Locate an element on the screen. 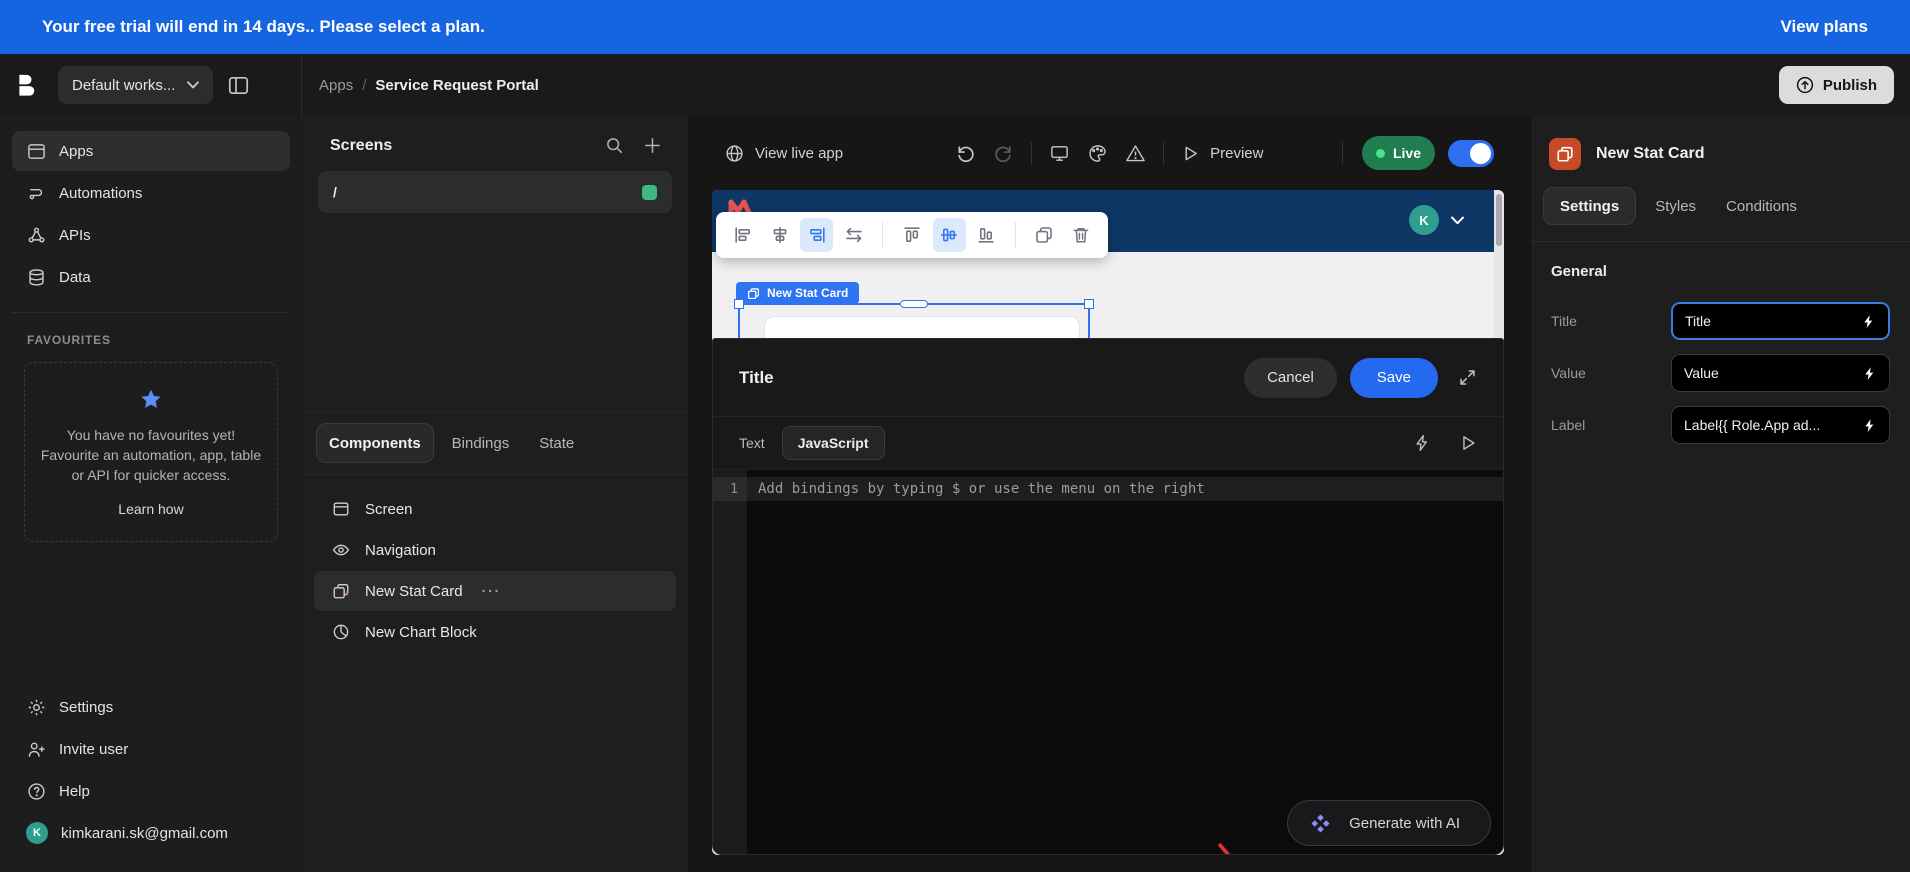 The image size is (1910, 872). tree-item-new-stat-card: New Stat Card ··· is located at coordinates (495, 591).